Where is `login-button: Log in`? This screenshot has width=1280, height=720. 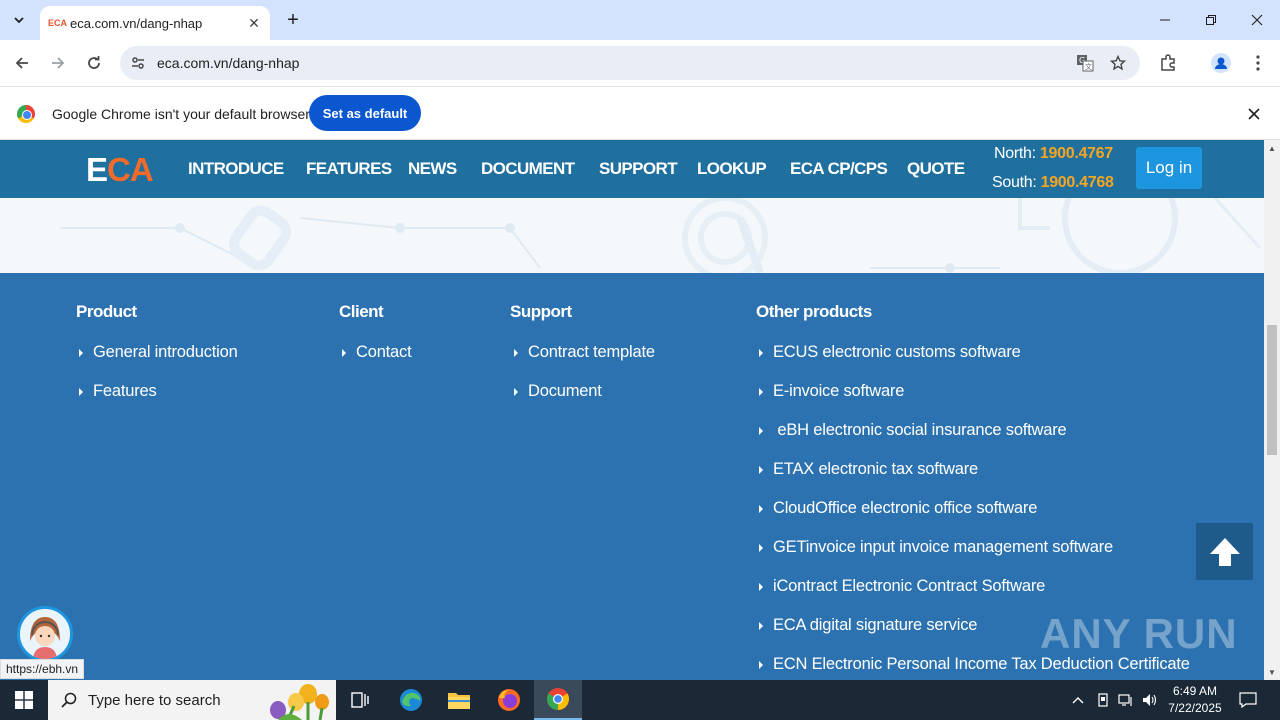
login-button: Log in is located at coordinates (1169, 168).